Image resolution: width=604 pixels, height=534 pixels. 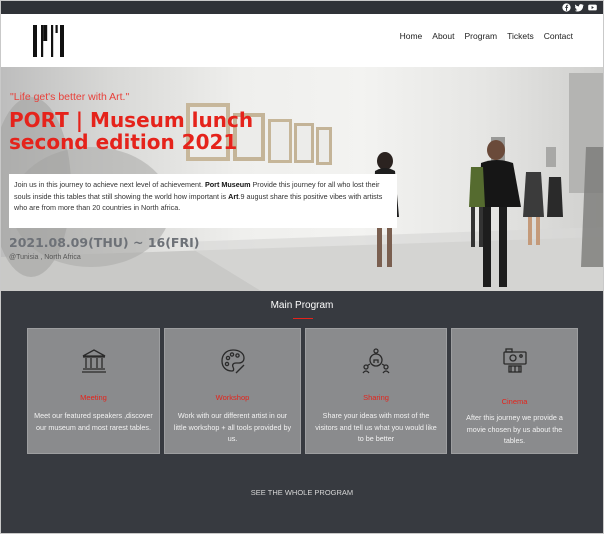 What do you see at coordinates (233, 196) in the screenshot?
I see `hero-intro-art: Art` at bounding box center [233, 196].